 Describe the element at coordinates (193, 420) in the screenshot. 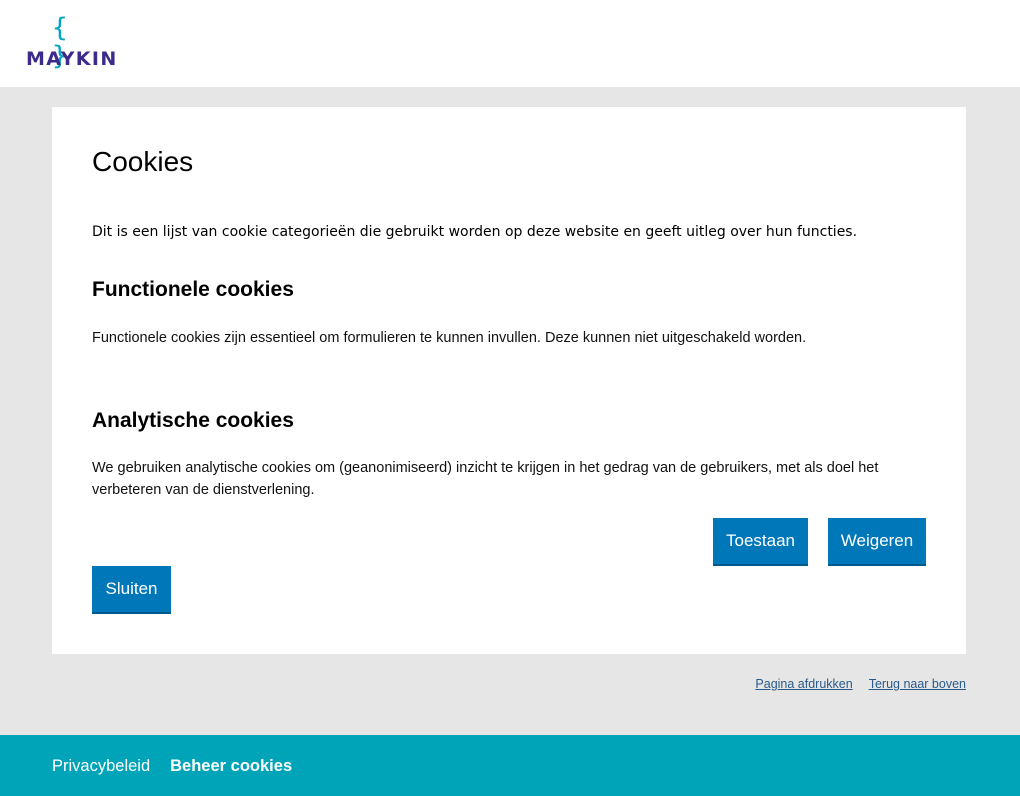

I see `analytic-cookies-title: Analytische cookies` at that location.